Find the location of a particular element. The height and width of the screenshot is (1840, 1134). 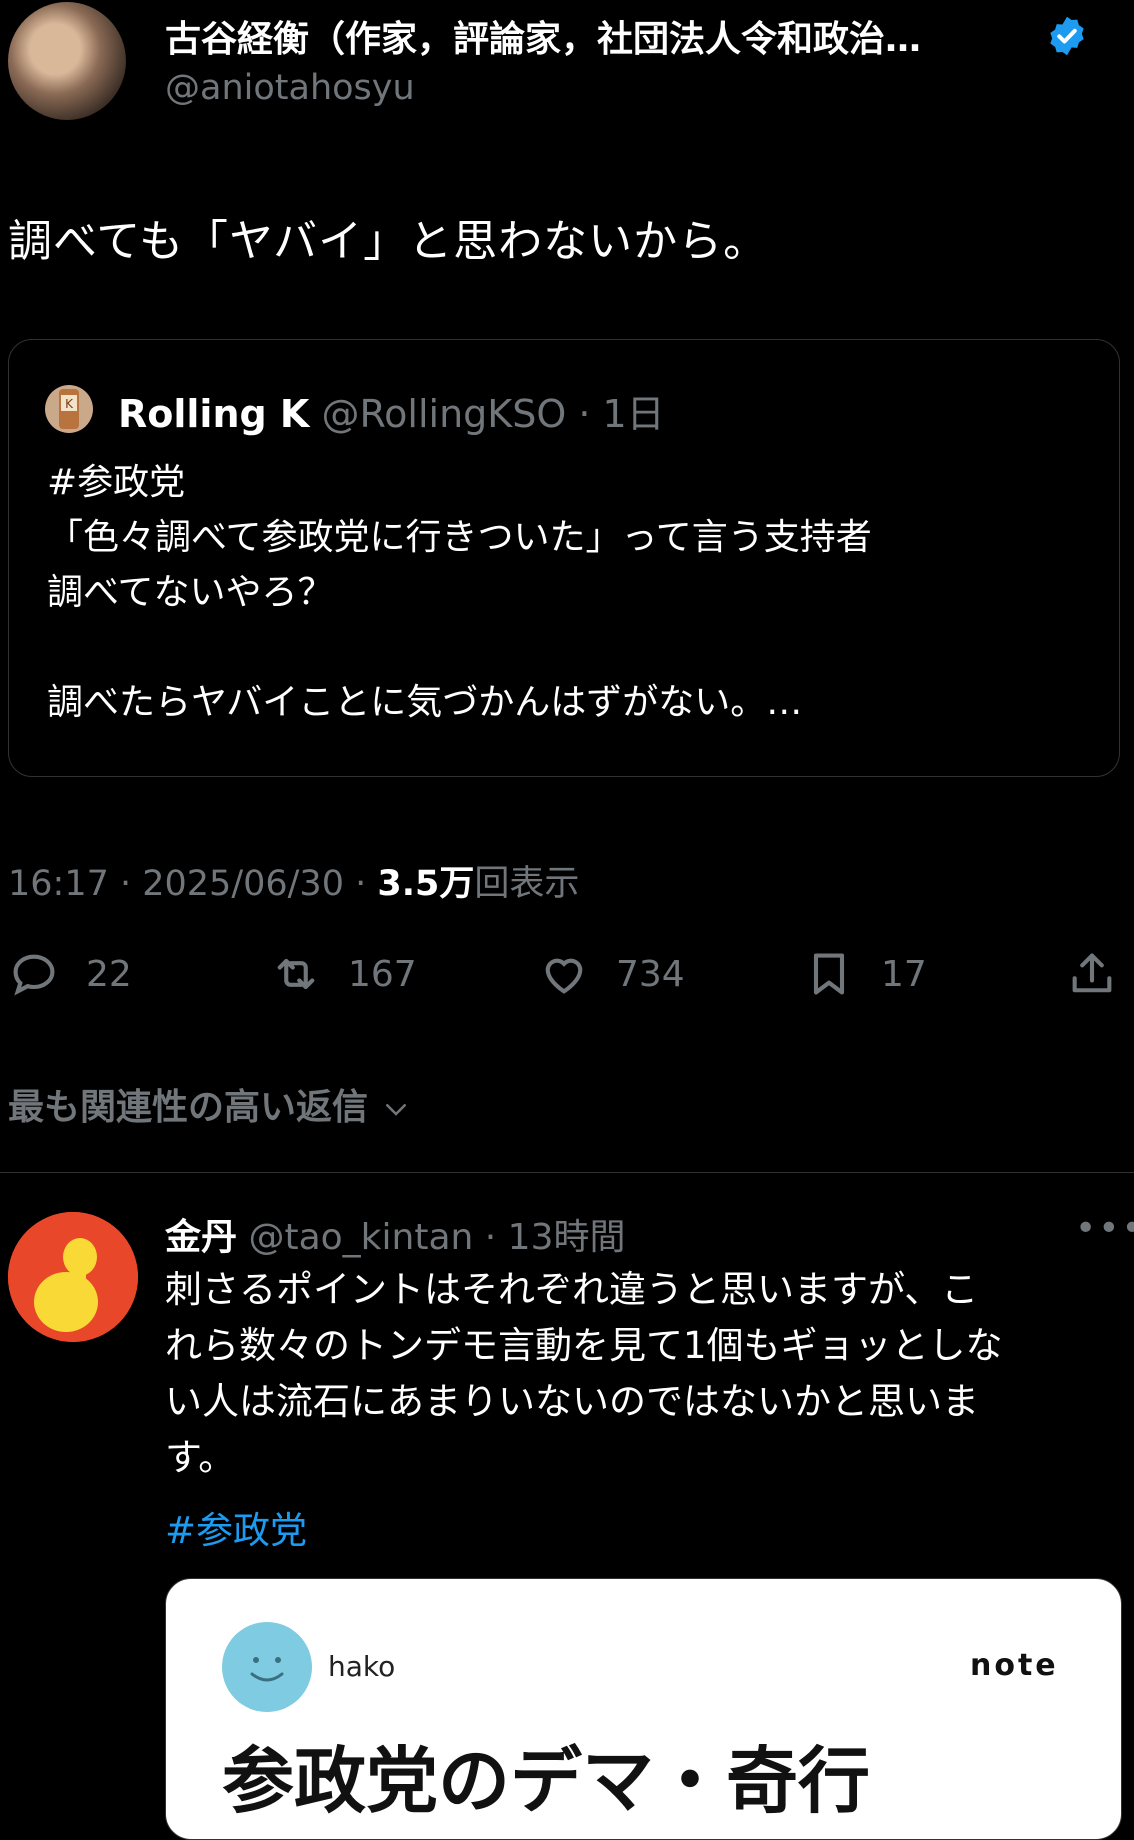

note-logo: note is located at coordinates (1014, 1665).